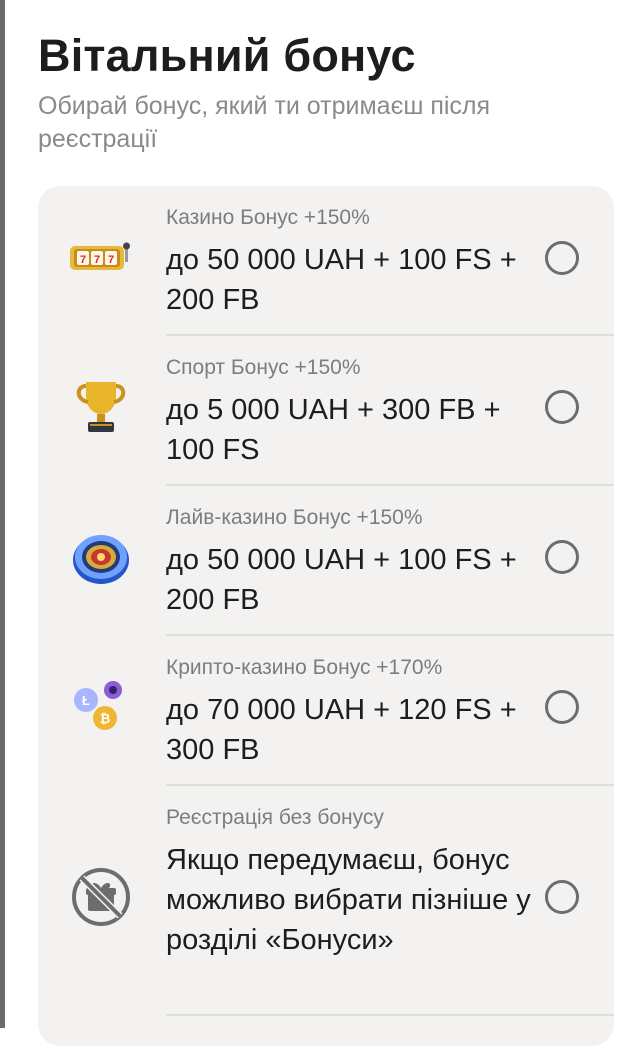 This screenshot has height=1046, width=630. I want to click on slot-machine-icon: 7 7 7, so click(101, 257).